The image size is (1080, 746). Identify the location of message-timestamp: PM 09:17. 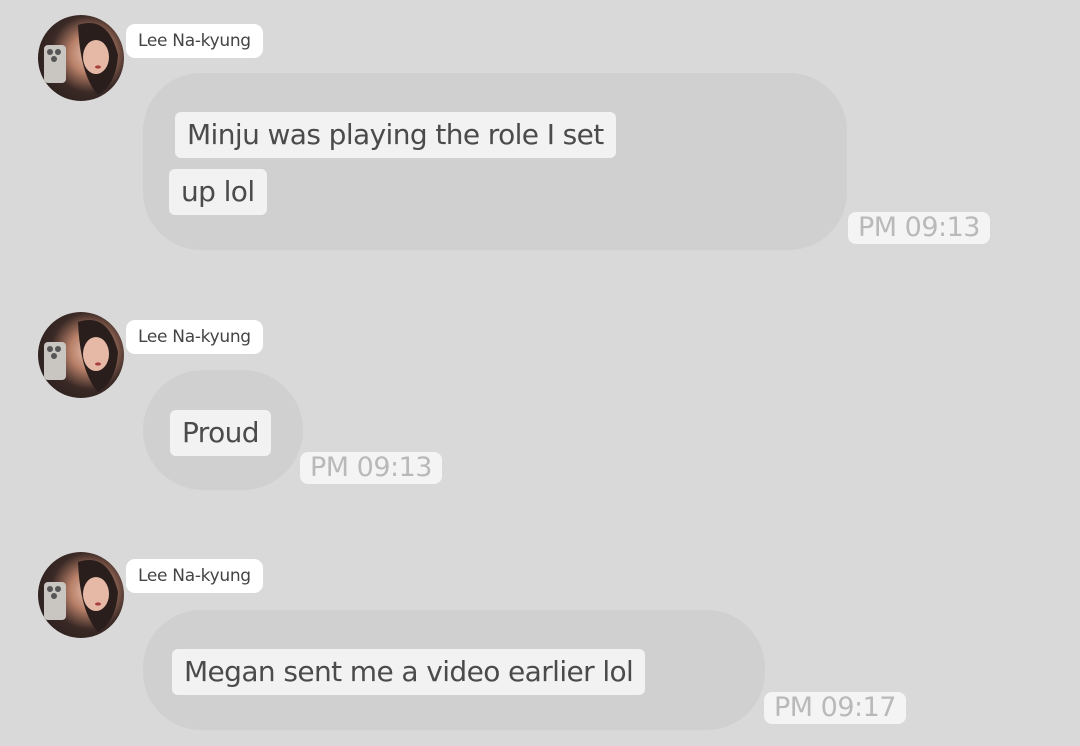
(835, 708).